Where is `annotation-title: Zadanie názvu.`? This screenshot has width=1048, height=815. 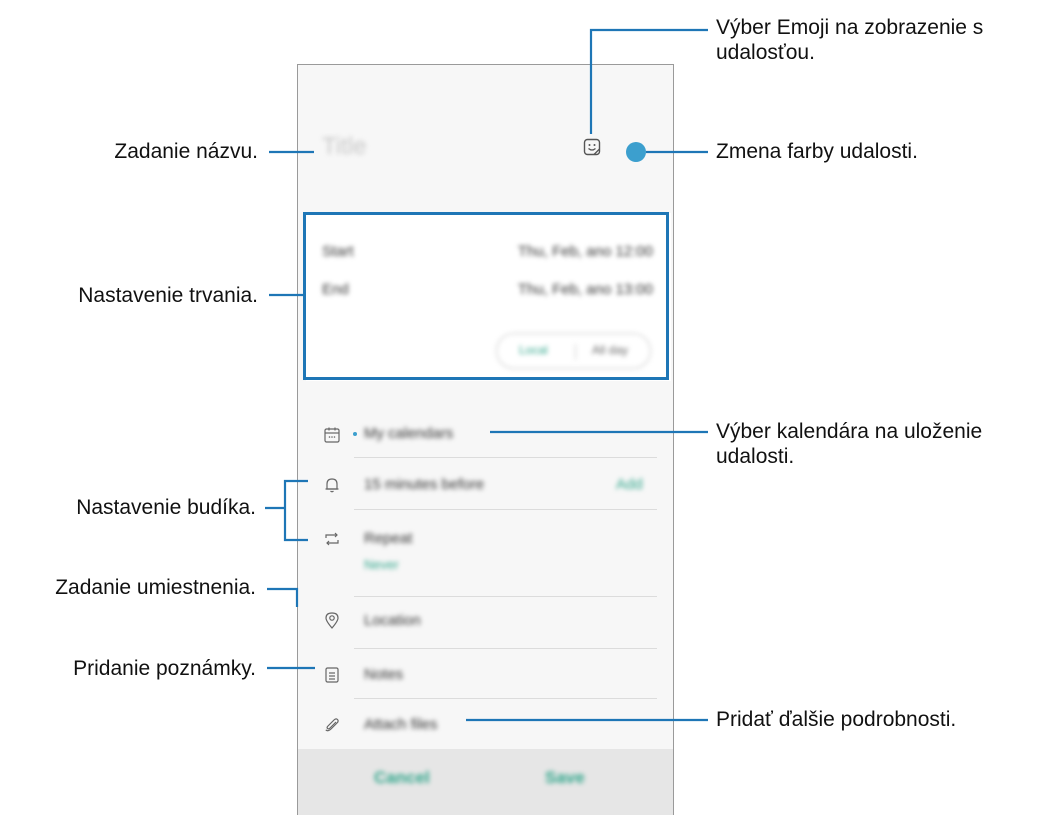 annotation-title: Zadanie názvu. is located at coordinates (186, 151).